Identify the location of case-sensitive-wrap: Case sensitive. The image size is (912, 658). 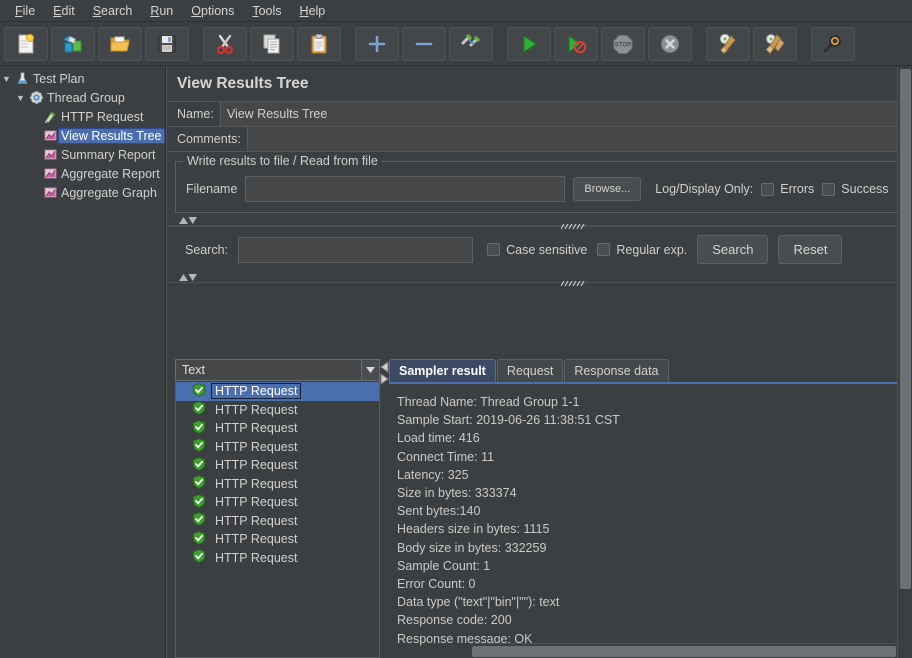
(537, 250).